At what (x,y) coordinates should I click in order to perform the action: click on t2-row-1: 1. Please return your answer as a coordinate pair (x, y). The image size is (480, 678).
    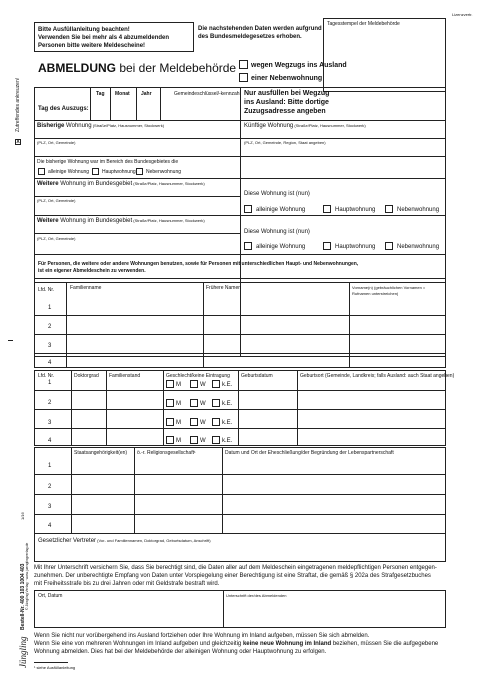
    Looking at the image, I should click on (50, 383).